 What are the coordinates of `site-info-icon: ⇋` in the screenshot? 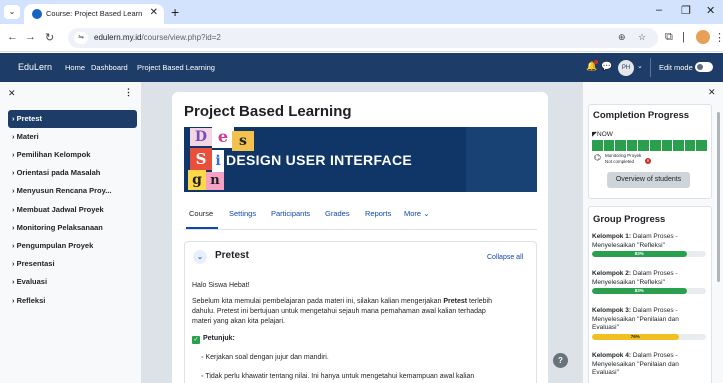 It's located at (81, 38).